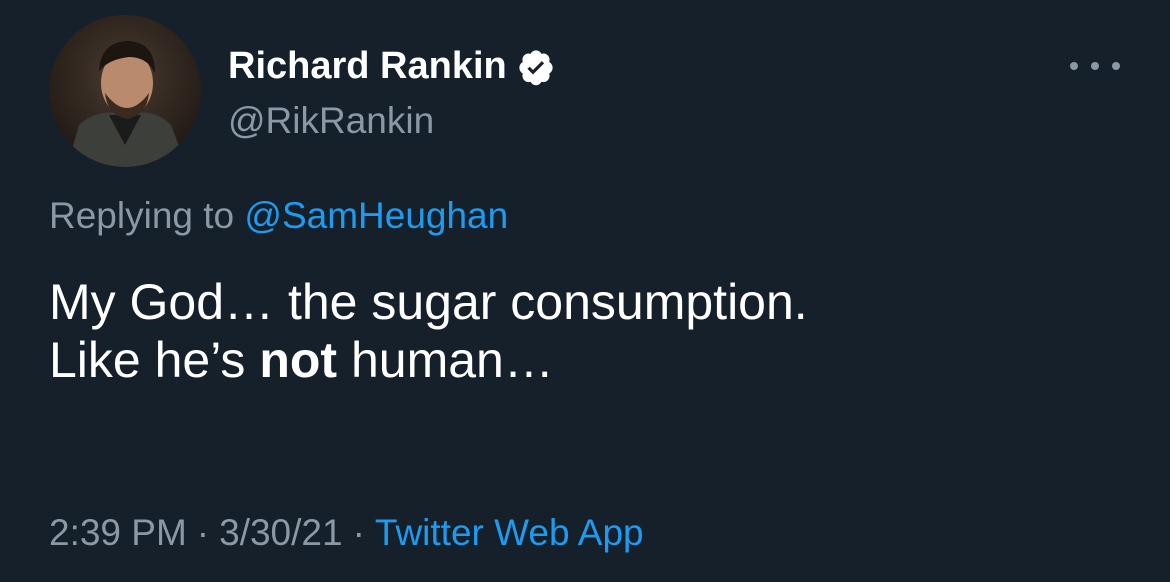  I want to click on author-handle: @RikRankin, so click(331, 121).